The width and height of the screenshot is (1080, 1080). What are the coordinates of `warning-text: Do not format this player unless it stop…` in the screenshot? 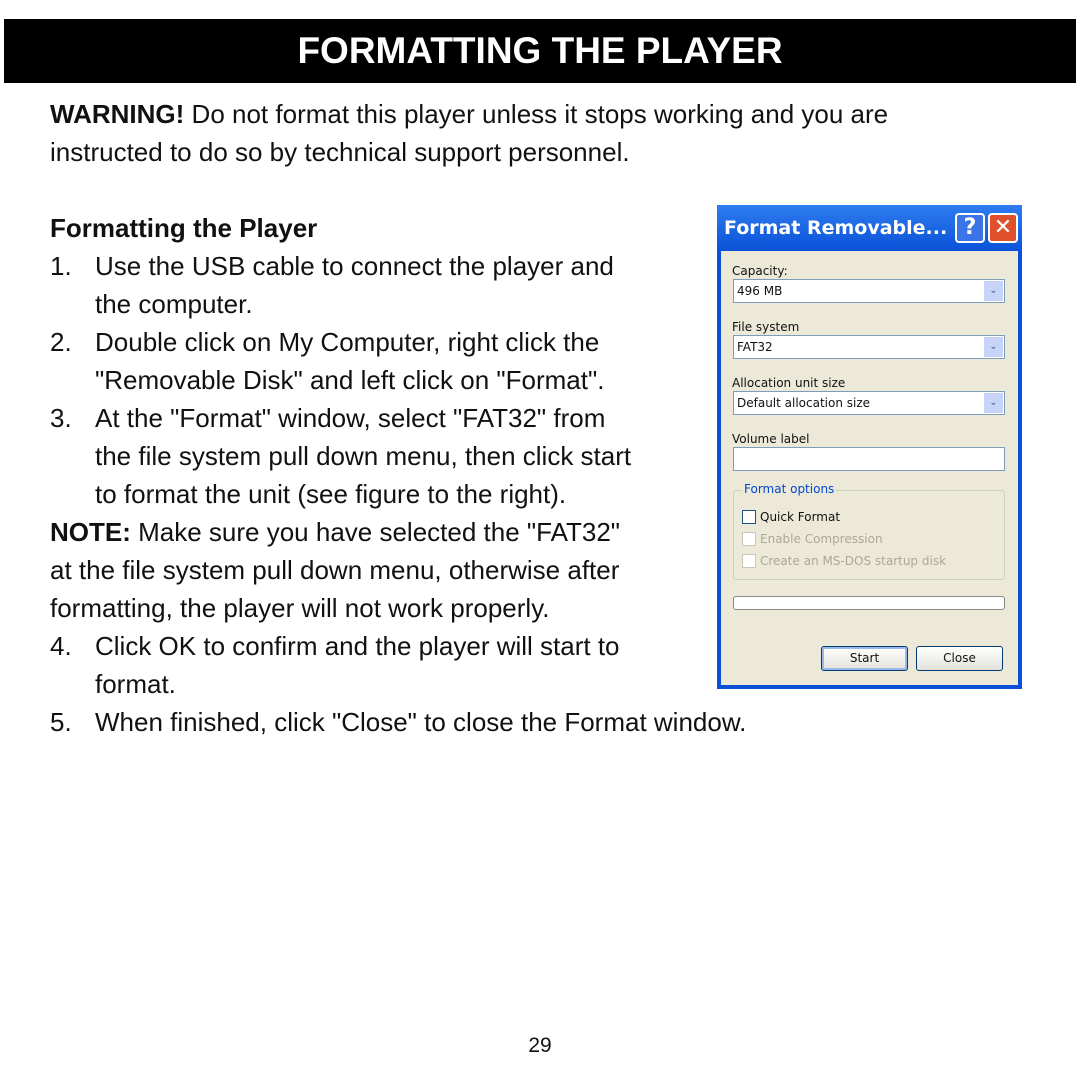 It's located at (536, 114).